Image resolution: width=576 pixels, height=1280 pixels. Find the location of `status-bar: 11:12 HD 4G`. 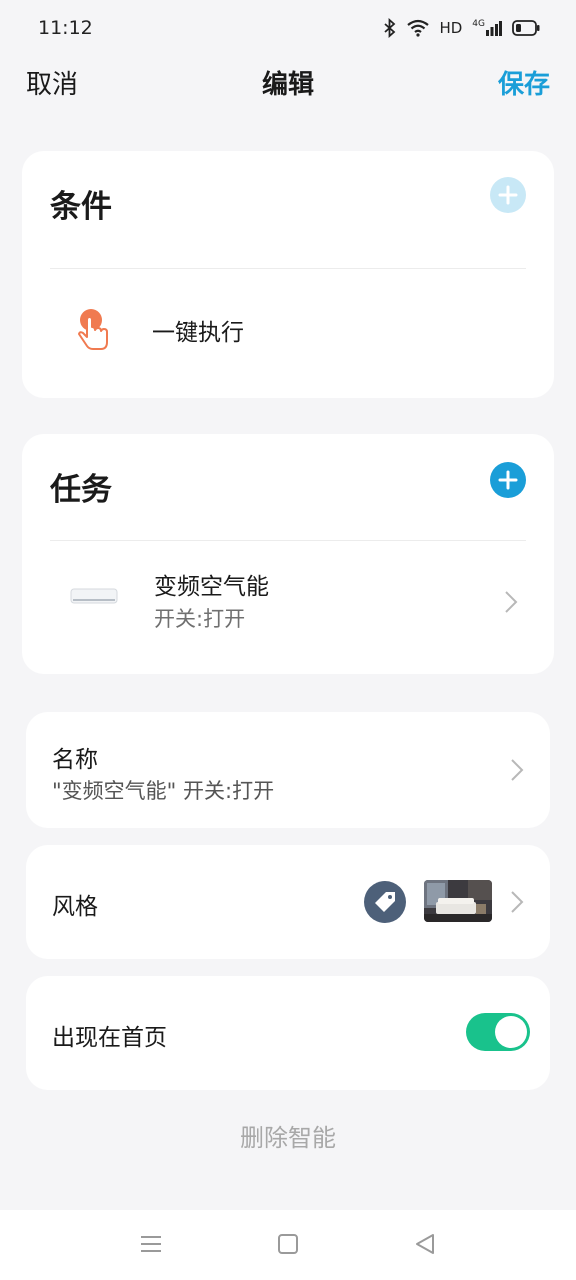

status-bar: 11:12 HD 4G is located at coordinates (288, 28).